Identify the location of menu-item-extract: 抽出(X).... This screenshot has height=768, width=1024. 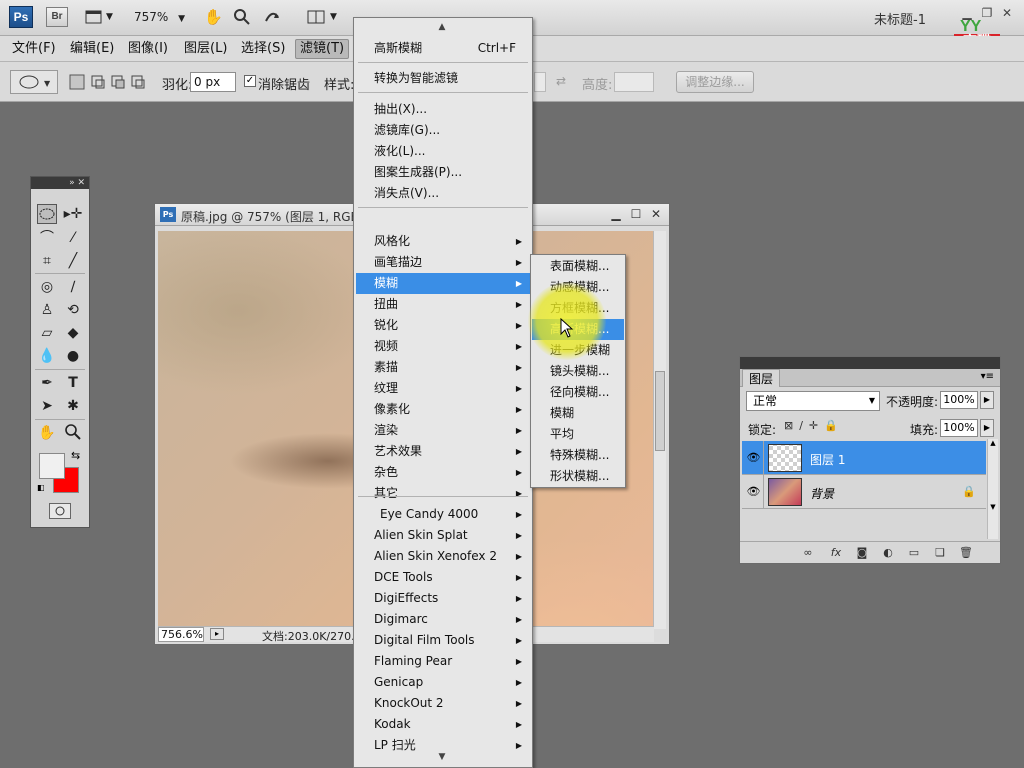
(443, 109).